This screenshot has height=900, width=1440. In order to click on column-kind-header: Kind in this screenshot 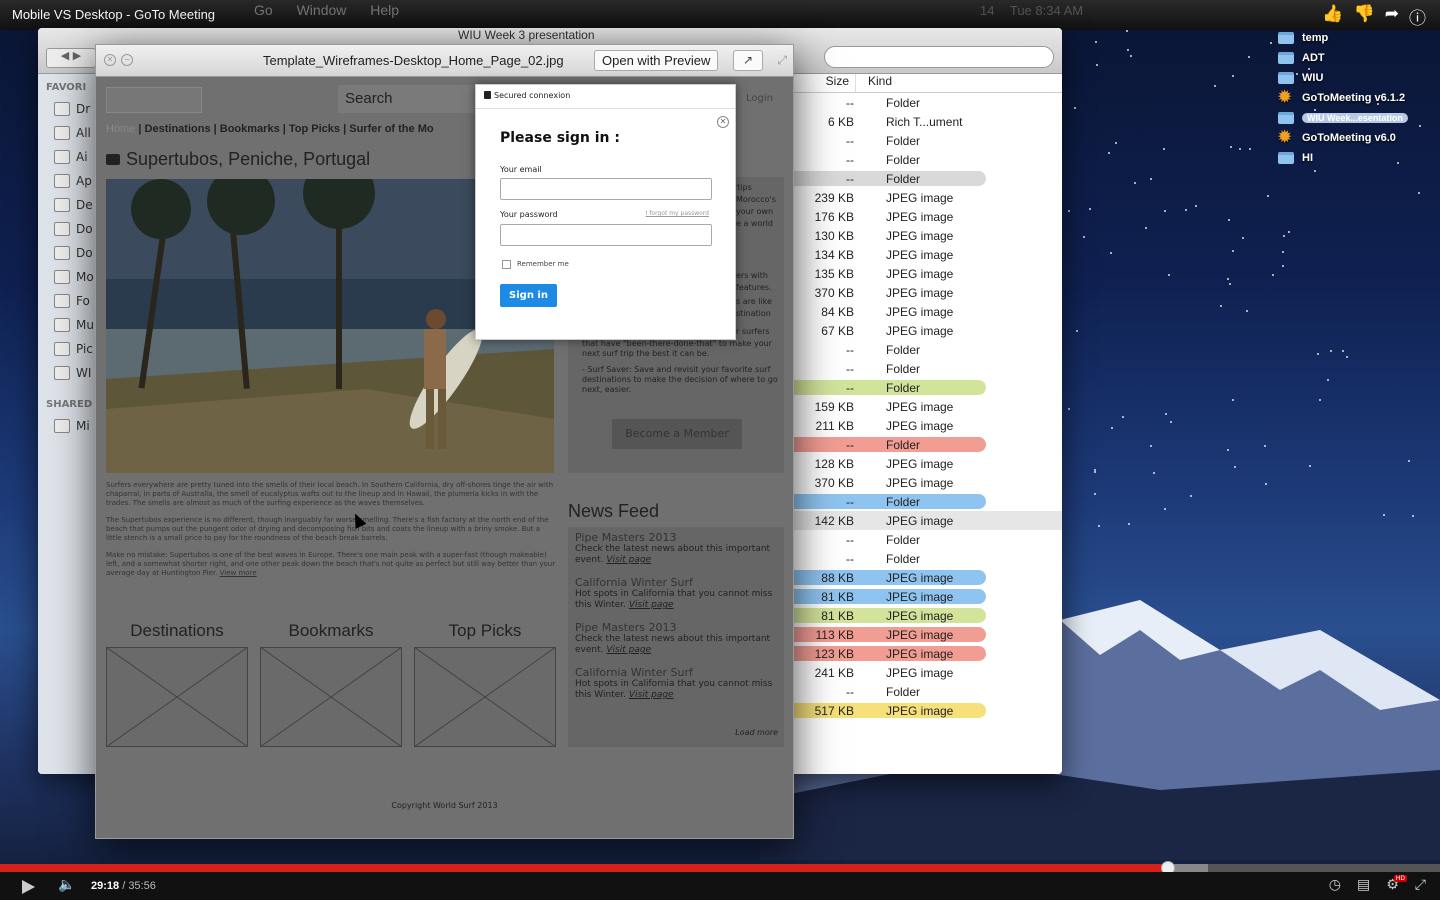, I will do `click(874, 83)`.